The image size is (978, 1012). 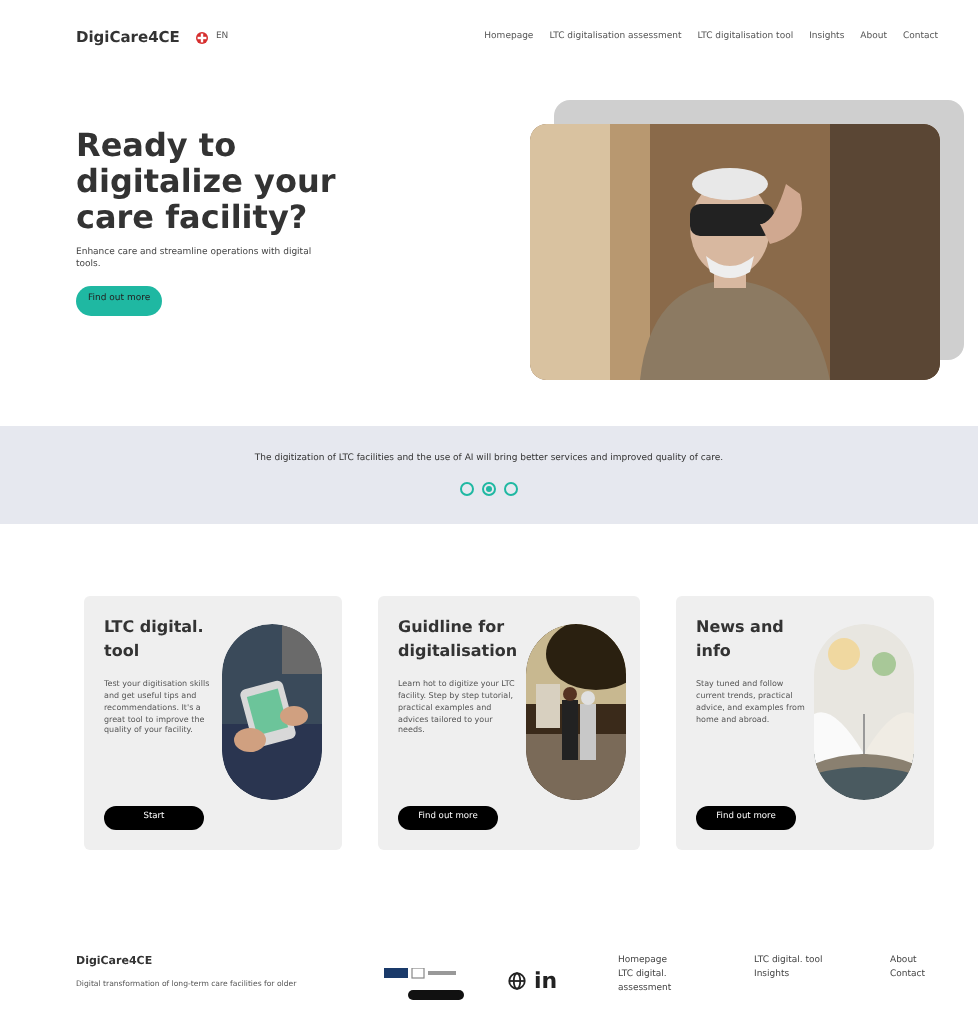 I want to click on card-title: News and info, so click(x=741, y=639).